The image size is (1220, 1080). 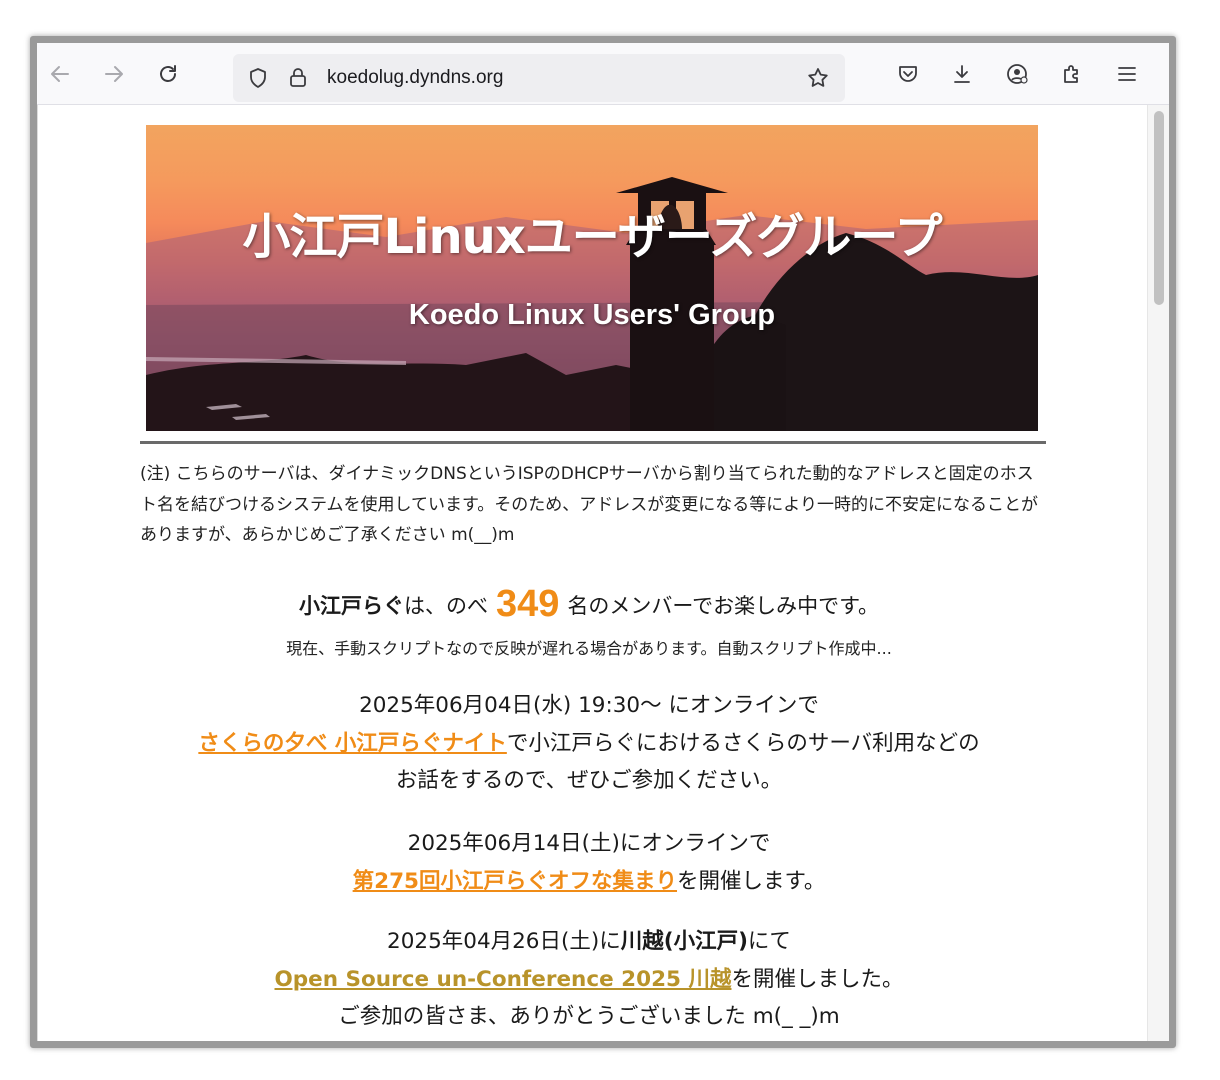 What do you see at coordinates (60, 74) in the screenshot?
I see `back-icon` at bounding box center [60, 74].